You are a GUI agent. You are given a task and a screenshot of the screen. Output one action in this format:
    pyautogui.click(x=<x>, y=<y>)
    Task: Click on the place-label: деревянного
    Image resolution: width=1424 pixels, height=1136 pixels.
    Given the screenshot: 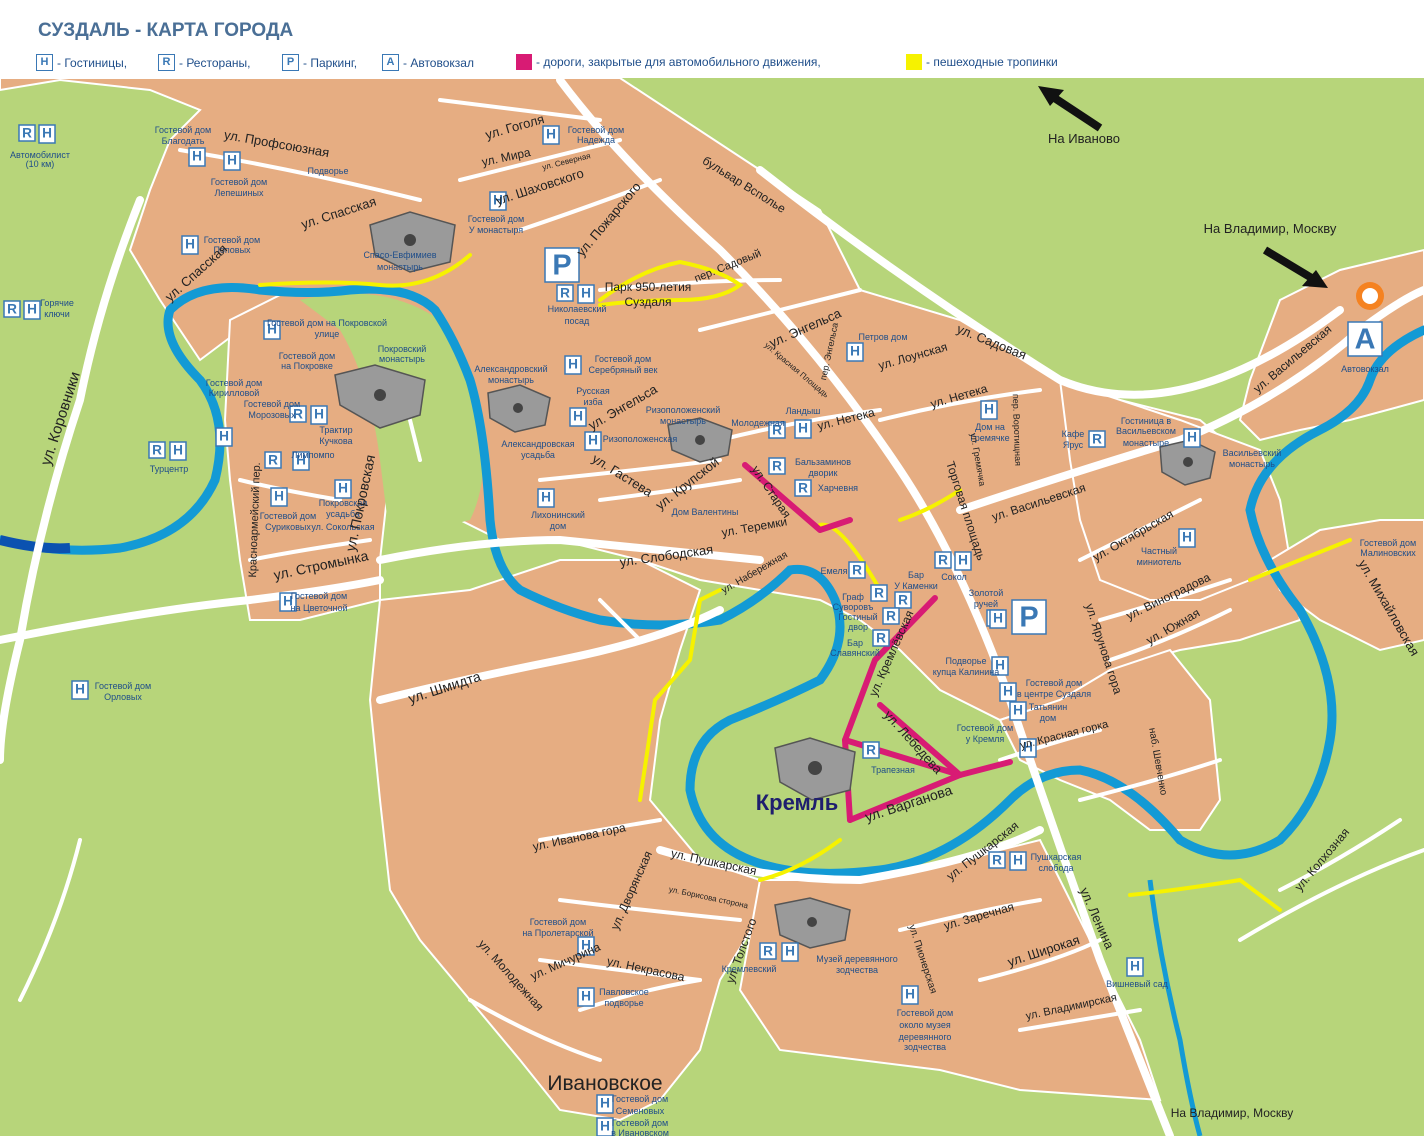 What is the action you would take?
    pyautogui.click(x=925, y=1037)
    